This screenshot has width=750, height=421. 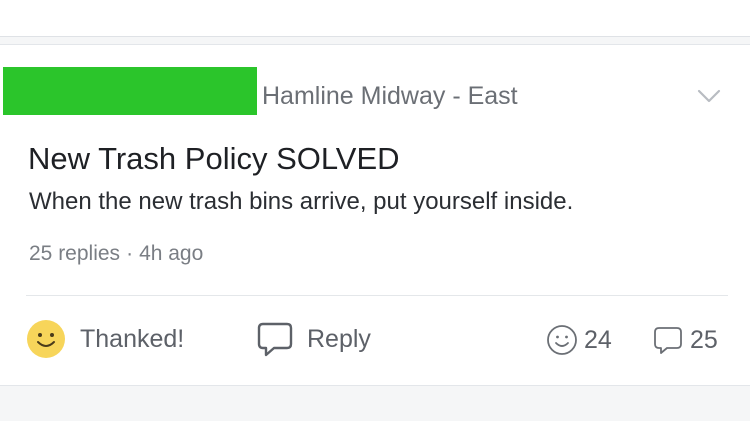 I want to click on previous-post-edge, so click(x=375, y=18).